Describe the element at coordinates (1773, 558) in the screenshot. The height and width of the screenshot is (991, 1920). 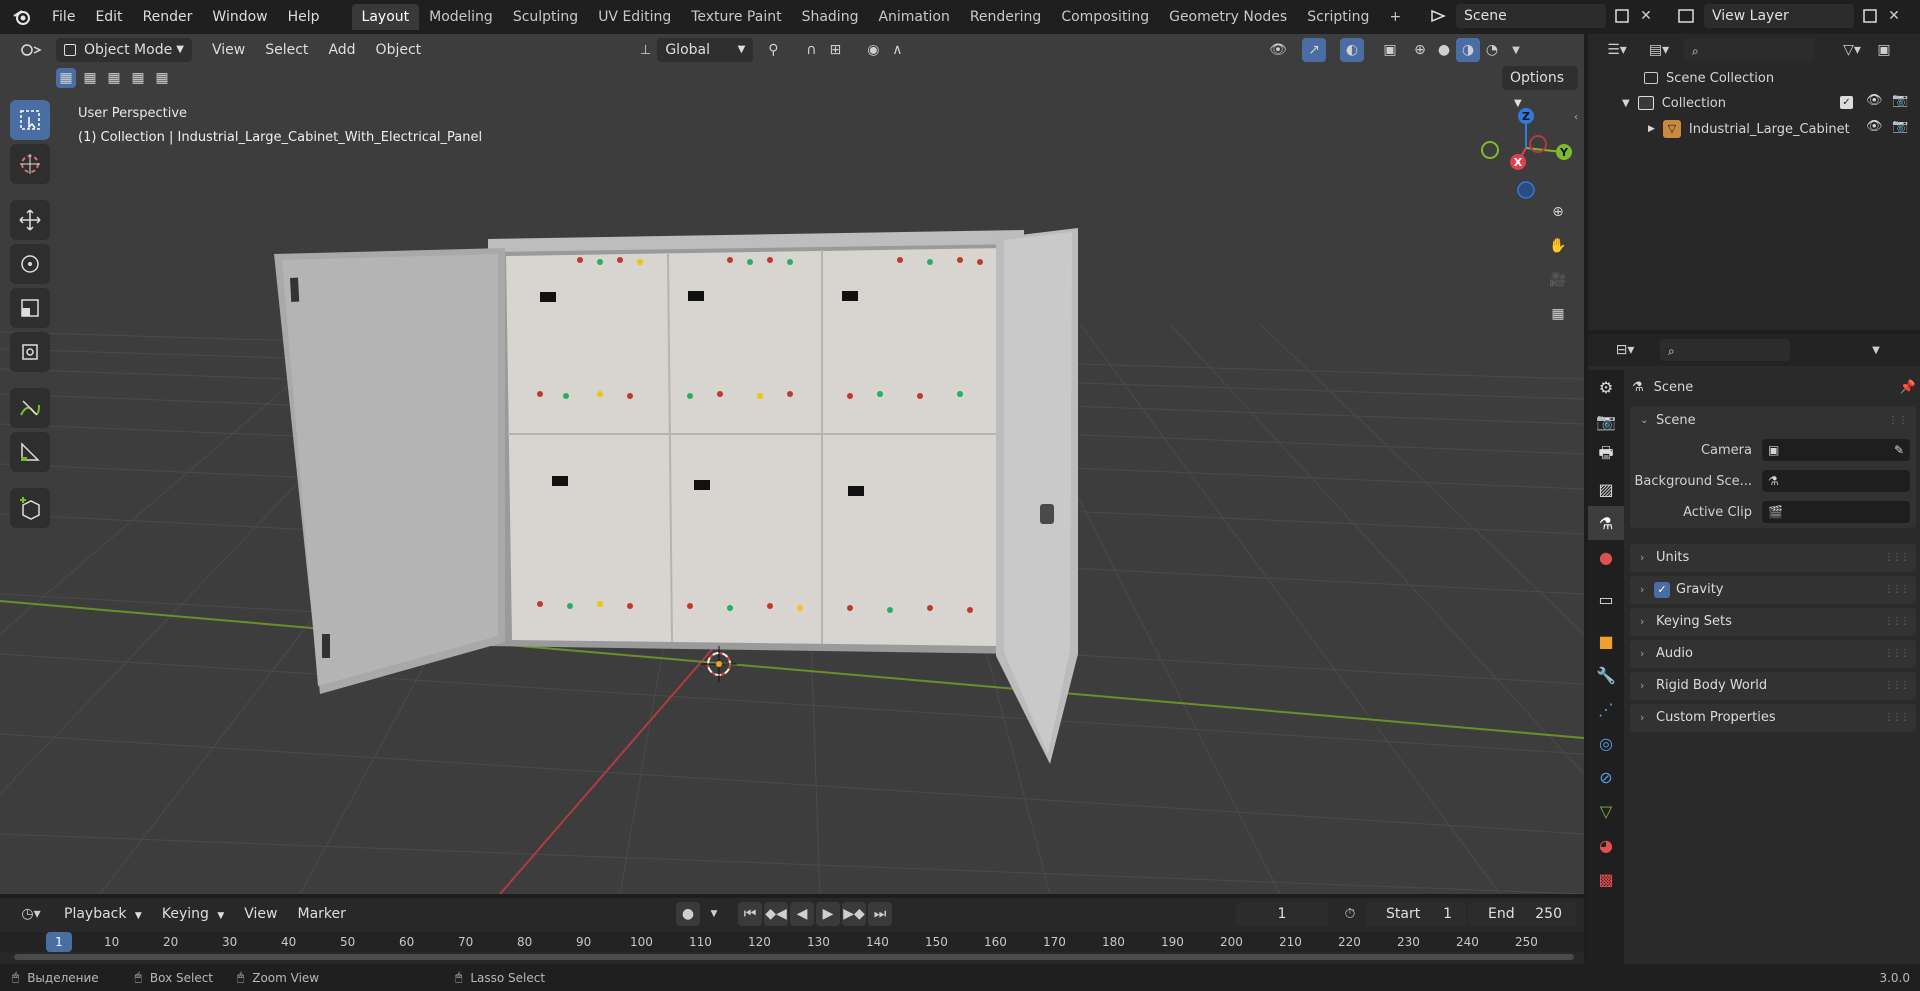
I see `units-panel: › Units ⋮⋮⋮` at that location.